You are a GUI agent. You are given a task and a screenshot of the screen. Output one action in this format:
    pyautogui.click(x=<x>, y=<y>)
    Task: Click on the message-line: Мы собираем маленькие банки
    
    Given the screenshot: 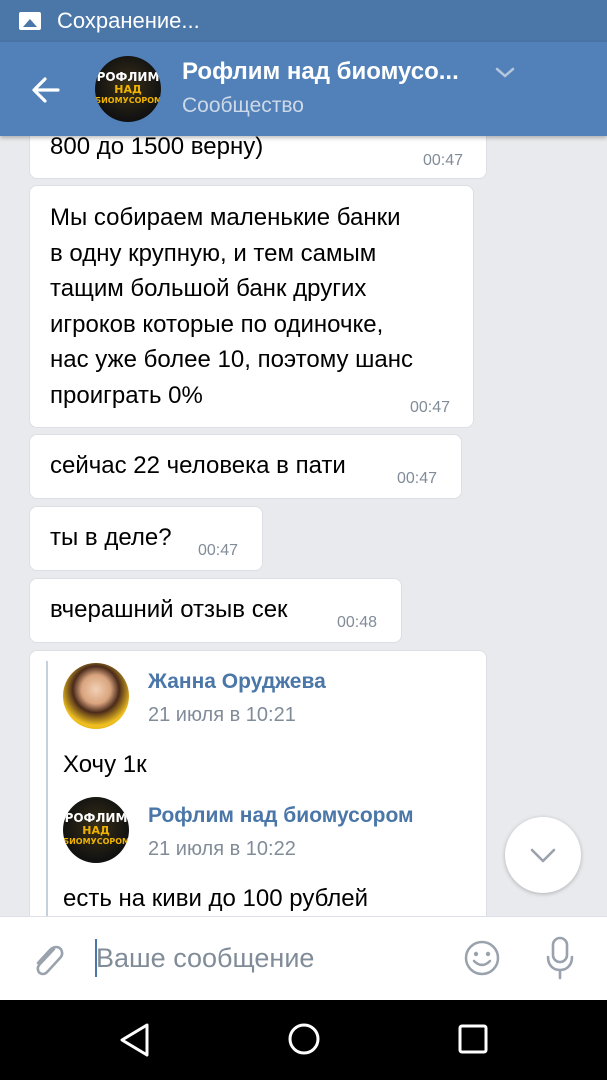 What is the action you would take?
    pyautogui.click(x=225, y=217)
    